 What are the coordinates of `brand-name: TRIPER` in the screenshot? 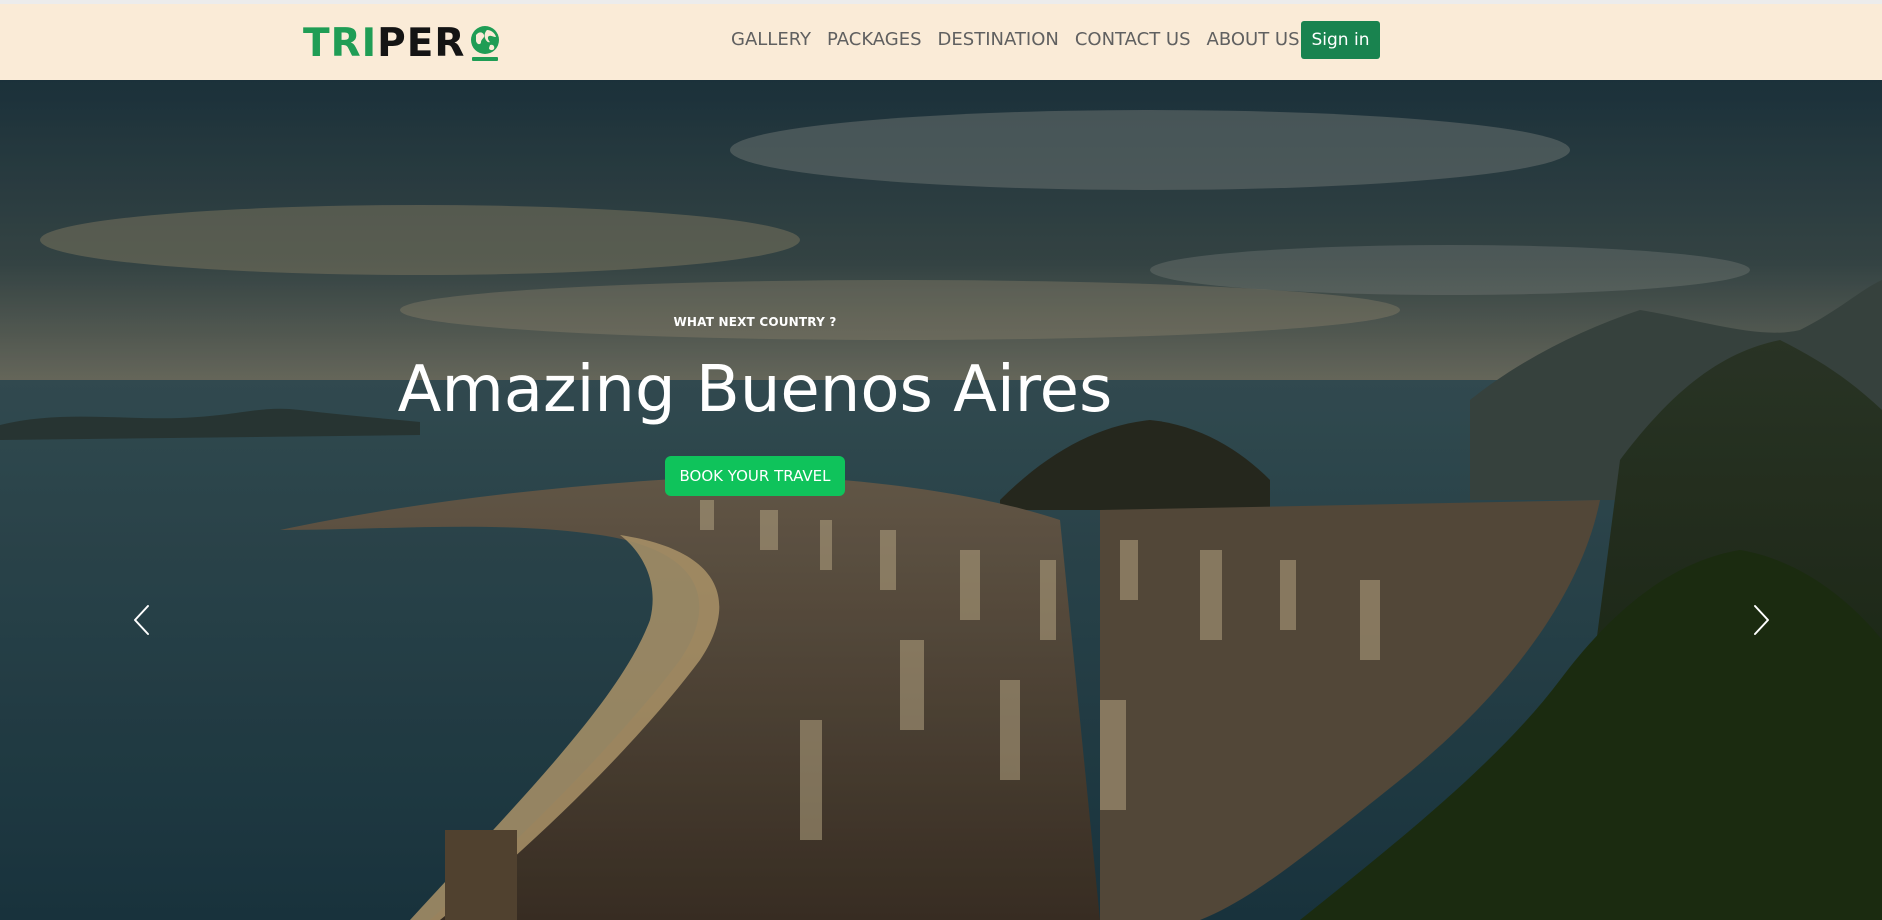 It's located at (384, 44).